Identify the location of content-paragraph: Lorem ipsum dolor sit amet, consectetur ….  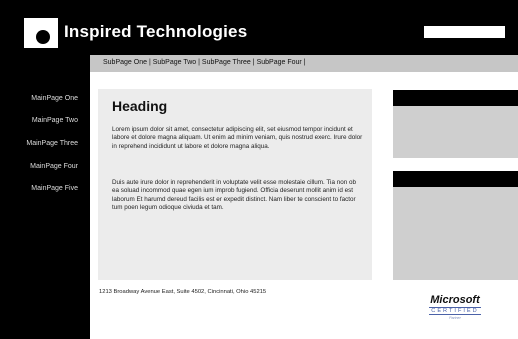
(237, 138).